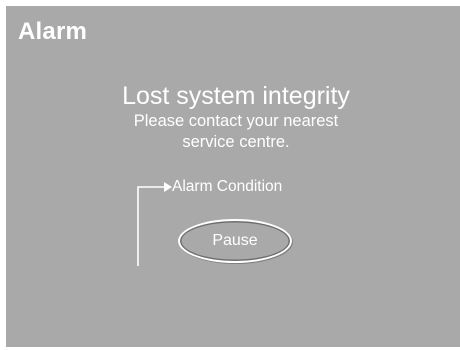 The width and height of the screenshot is (460, 350). I want to click on alarm-condition-label: Alarm Condition, so click(227, 186).